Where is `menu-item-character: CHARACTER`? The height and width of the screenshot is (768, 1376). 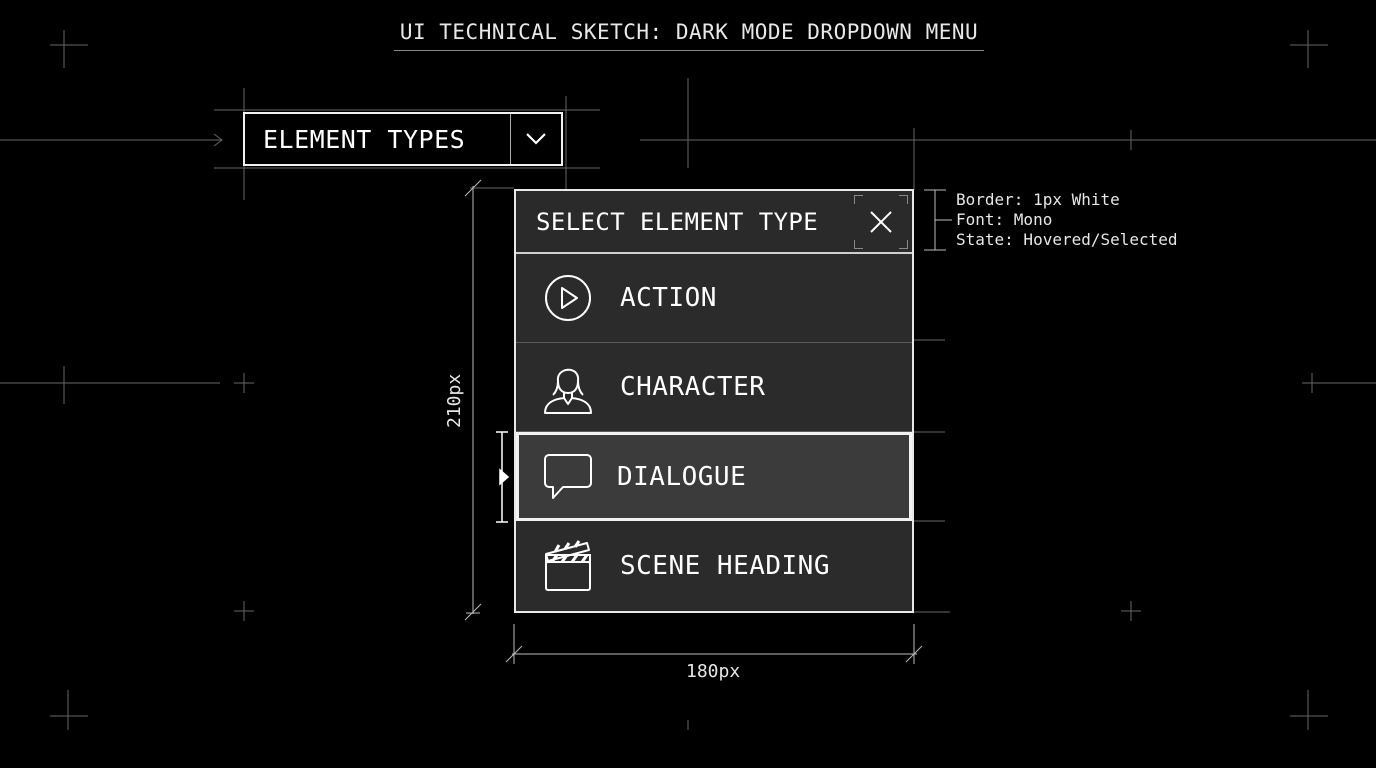
menu-item-character: CHARACTER is located at coordinates (714, 387).